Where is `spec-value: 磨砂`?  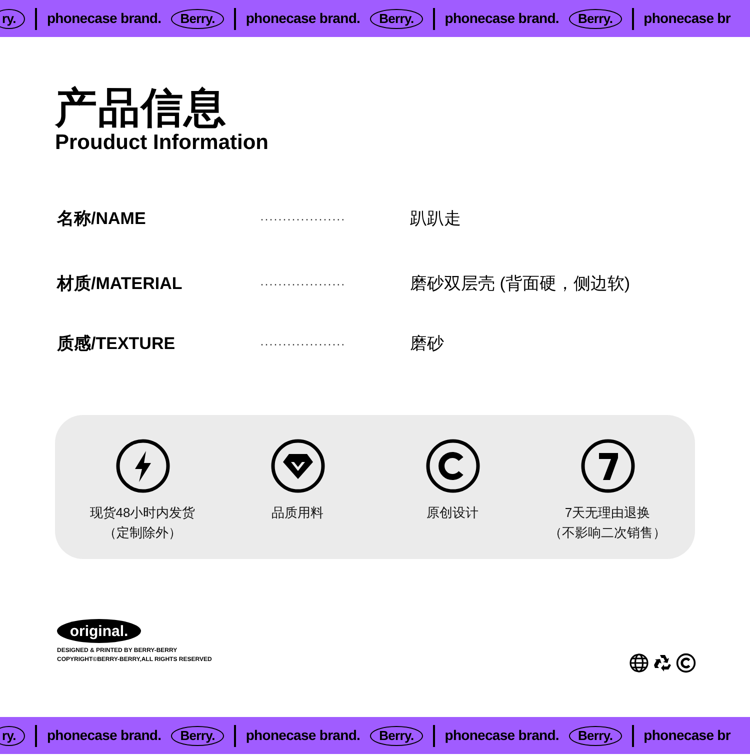 spec-value: 磨砂 is located at coordinates (427, 344).